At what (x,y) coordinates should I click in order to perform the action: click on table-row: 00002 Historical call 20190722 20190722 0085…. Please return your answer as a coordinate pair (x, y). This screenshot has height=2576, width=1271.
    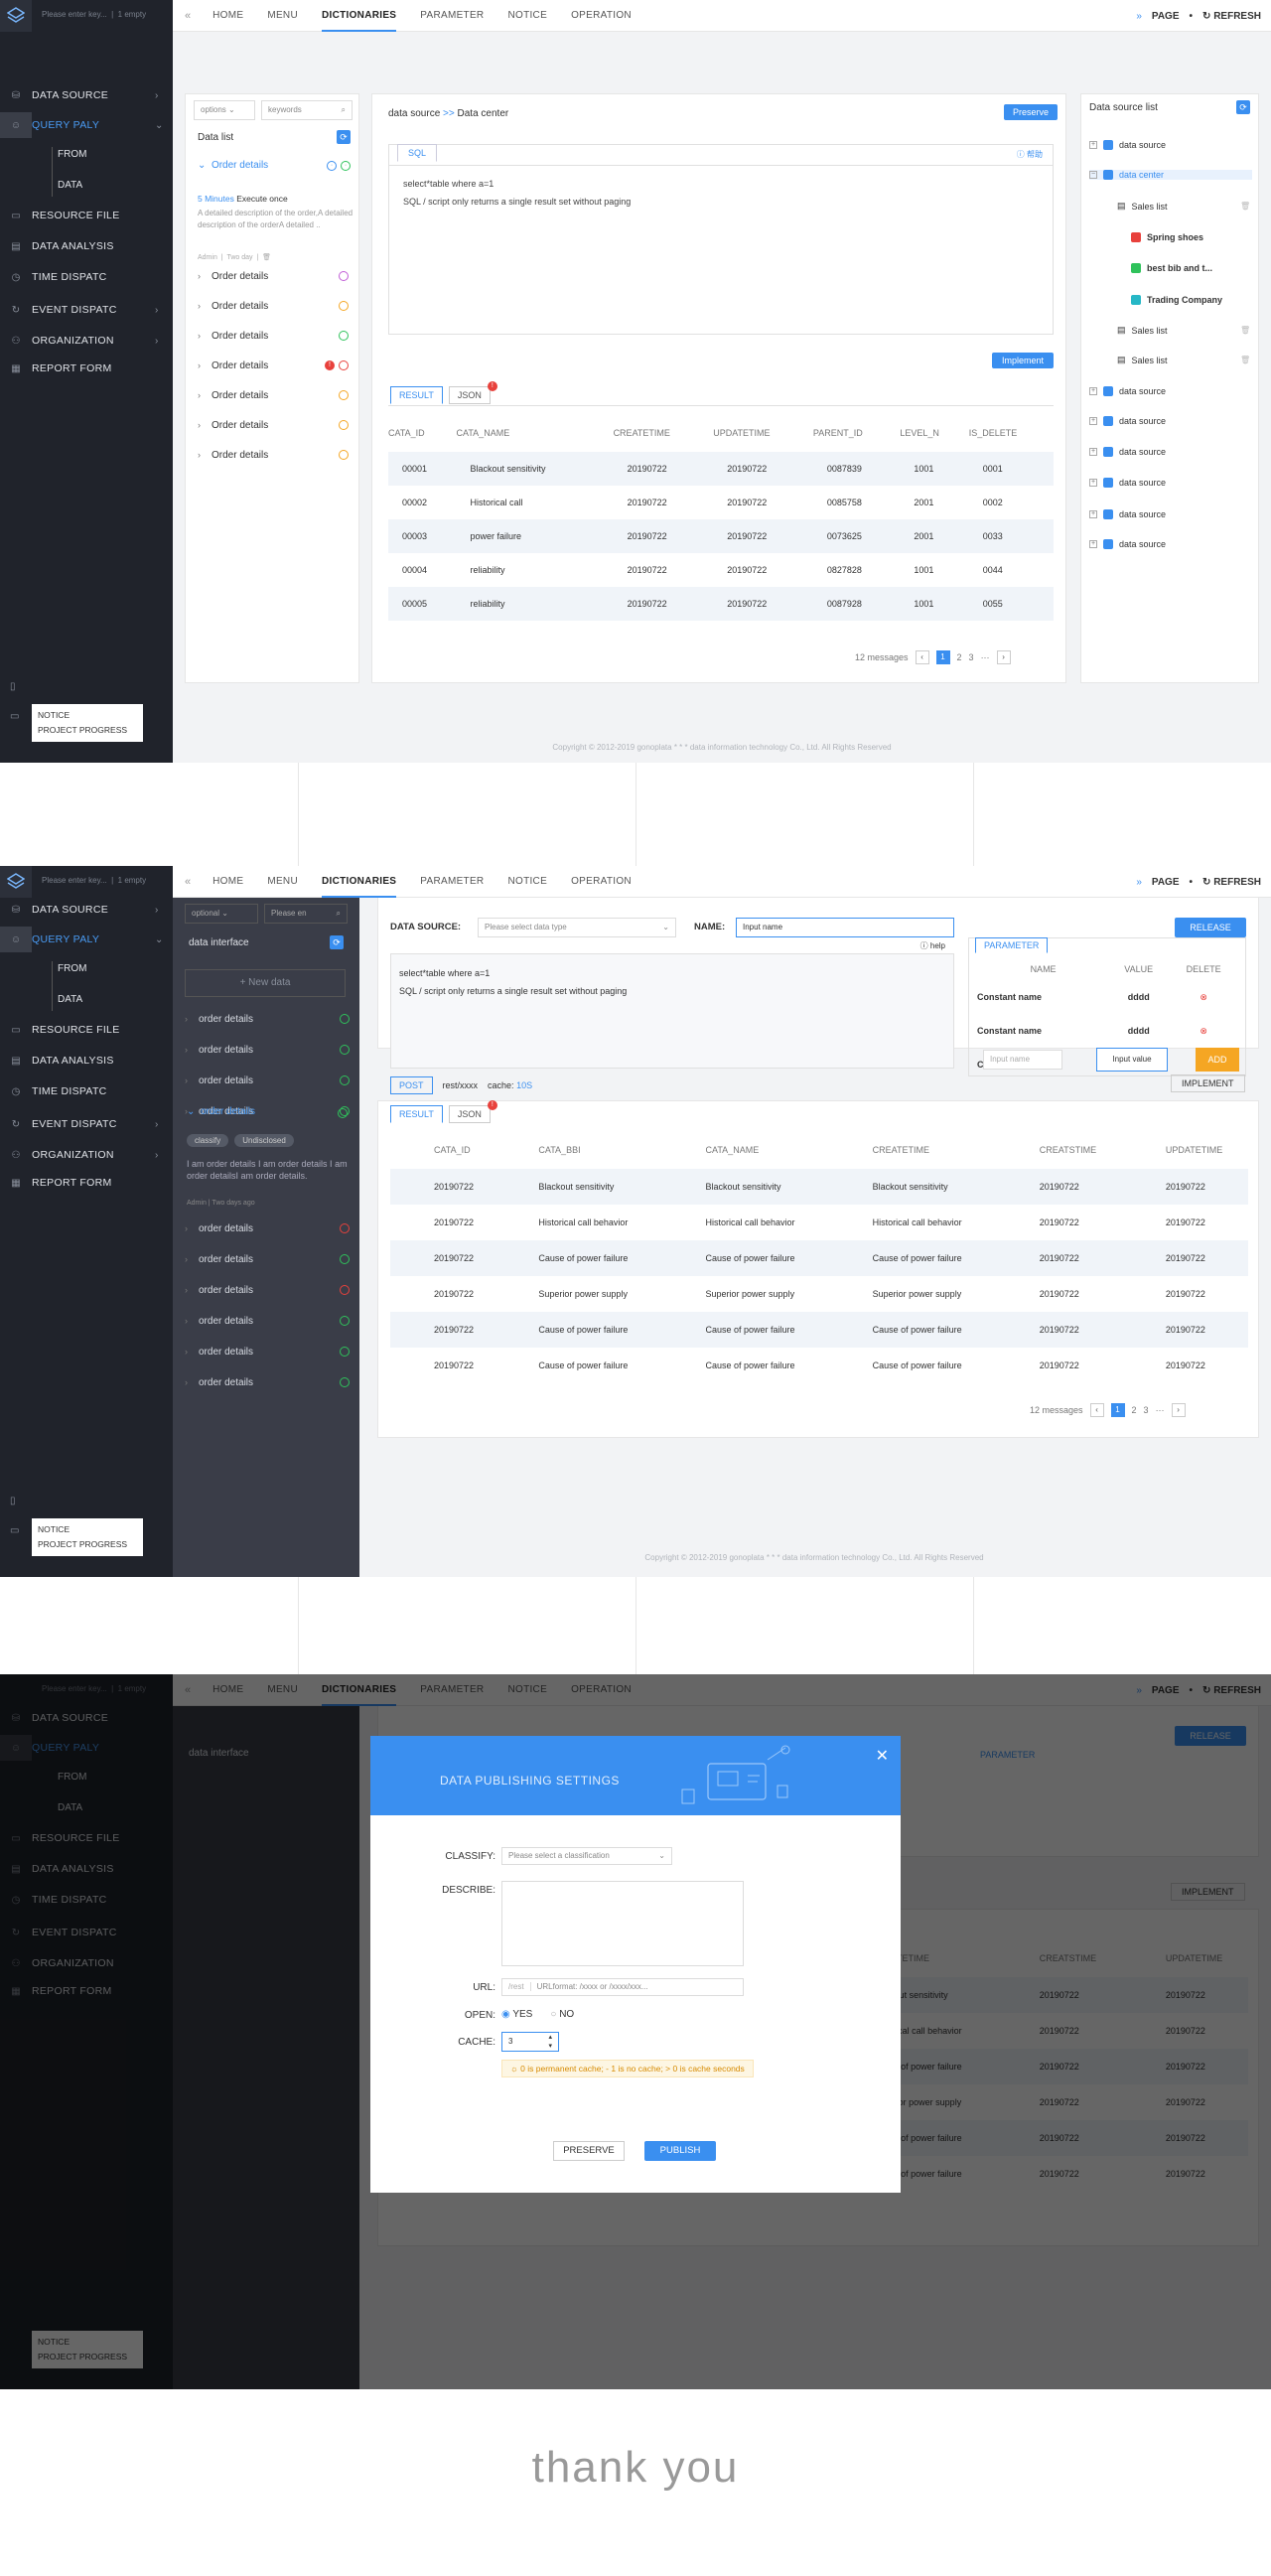
    Looking at the image, I should click on (721, 503).